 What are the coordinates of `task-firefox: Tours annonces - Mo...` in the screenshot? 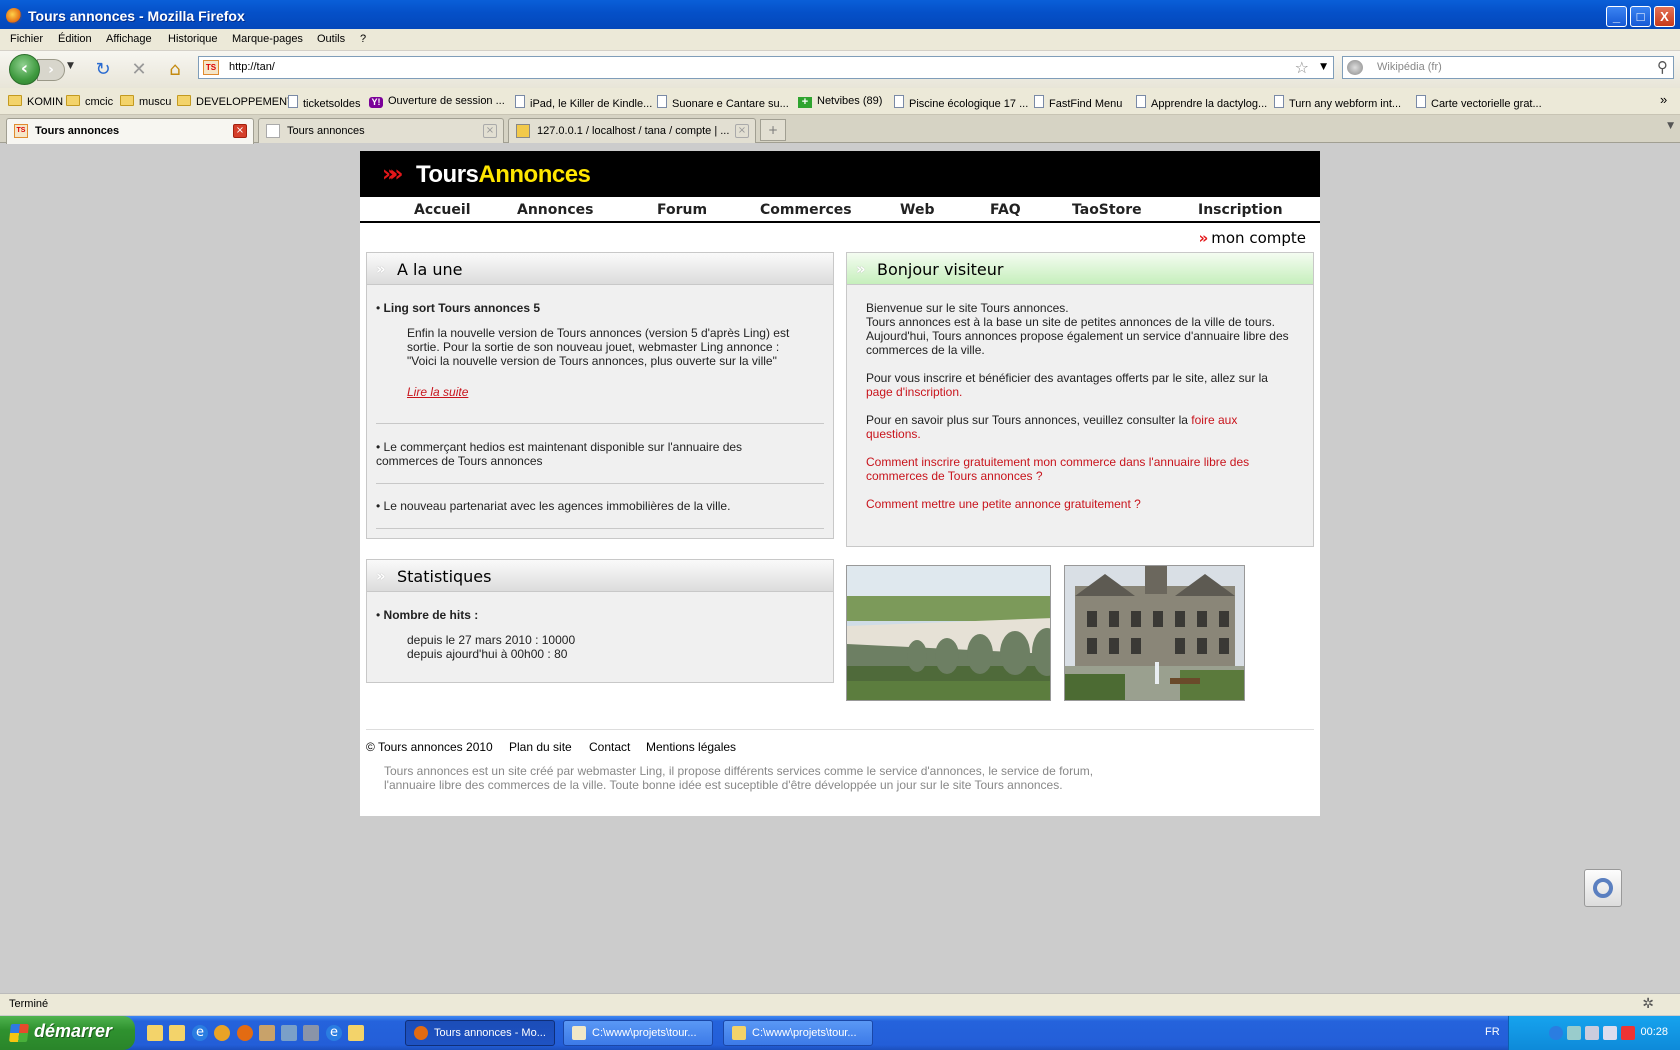 It's located at (480, 1033).